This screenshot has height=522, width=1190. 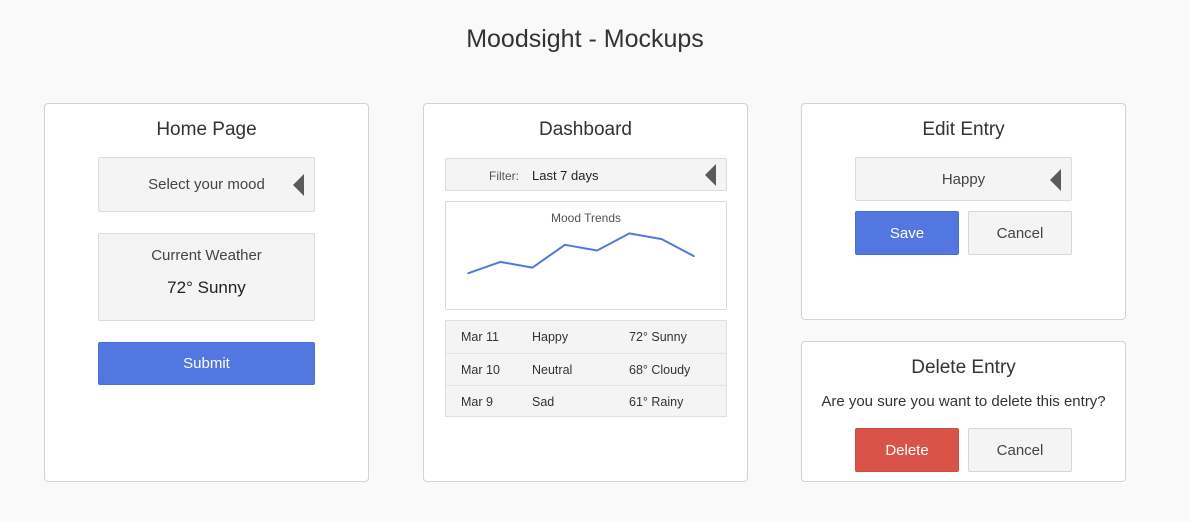 What do you see at coordinates (907, 233) in the screenshot?
I see `save-button: Save` at bounding box center [907, 233].